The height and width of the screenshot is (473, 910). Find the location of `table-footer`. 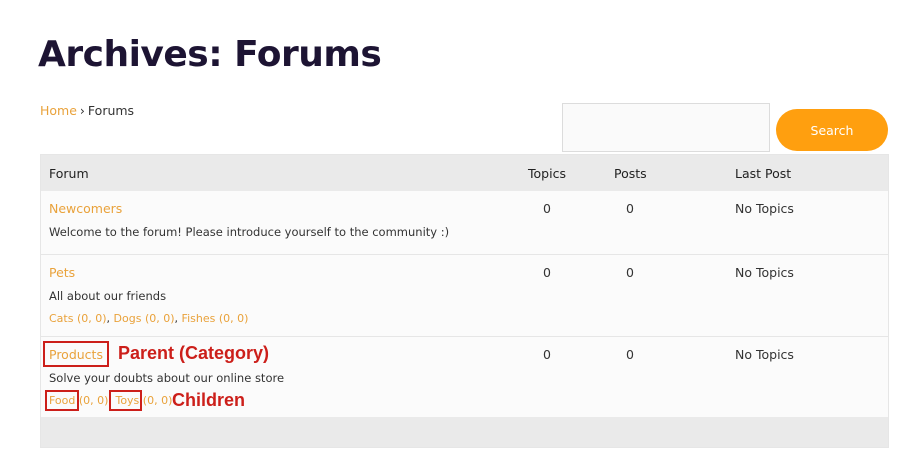

table-footer is located at coordinates (464, 432).